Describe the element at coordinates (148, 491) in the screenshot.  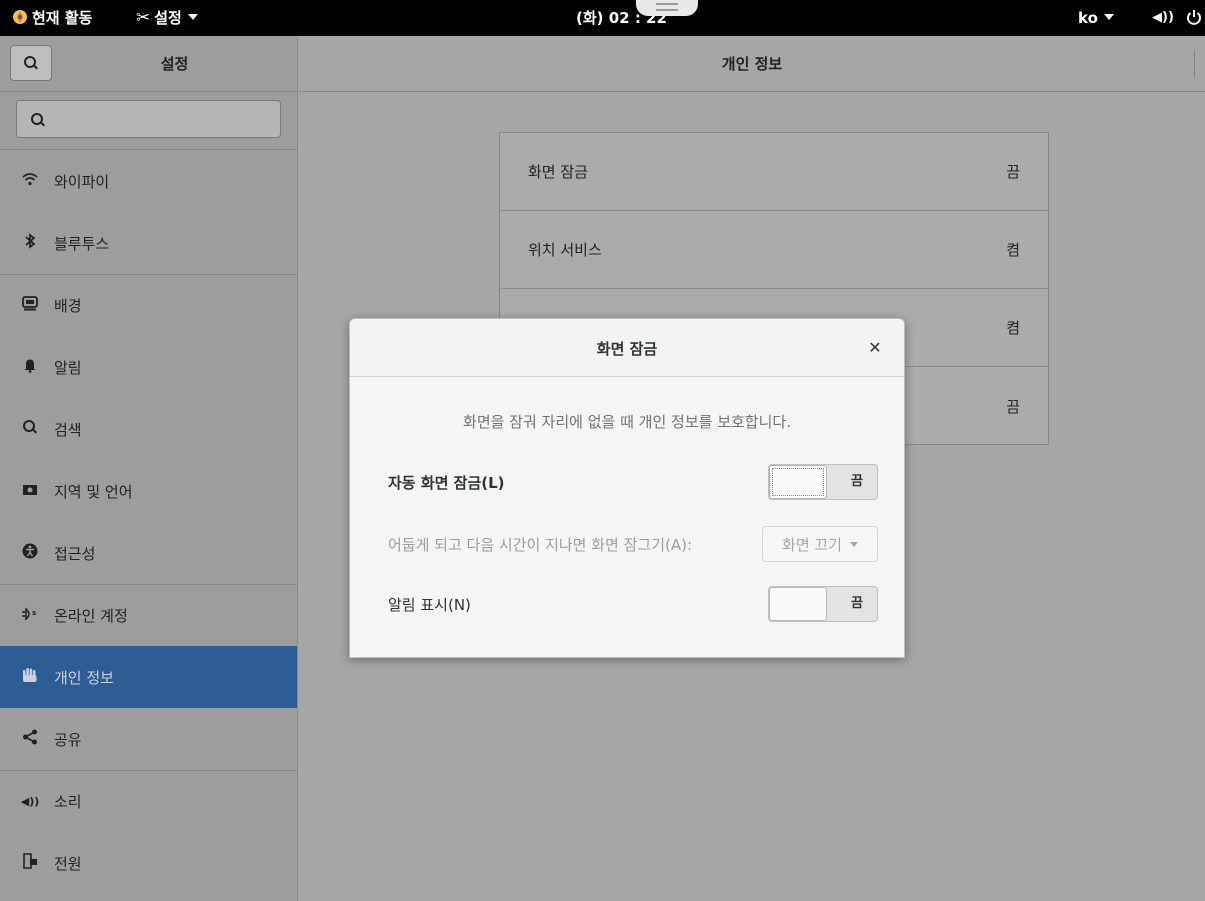
I see `sidebar-item-region: 지역 및 언어` at that location.